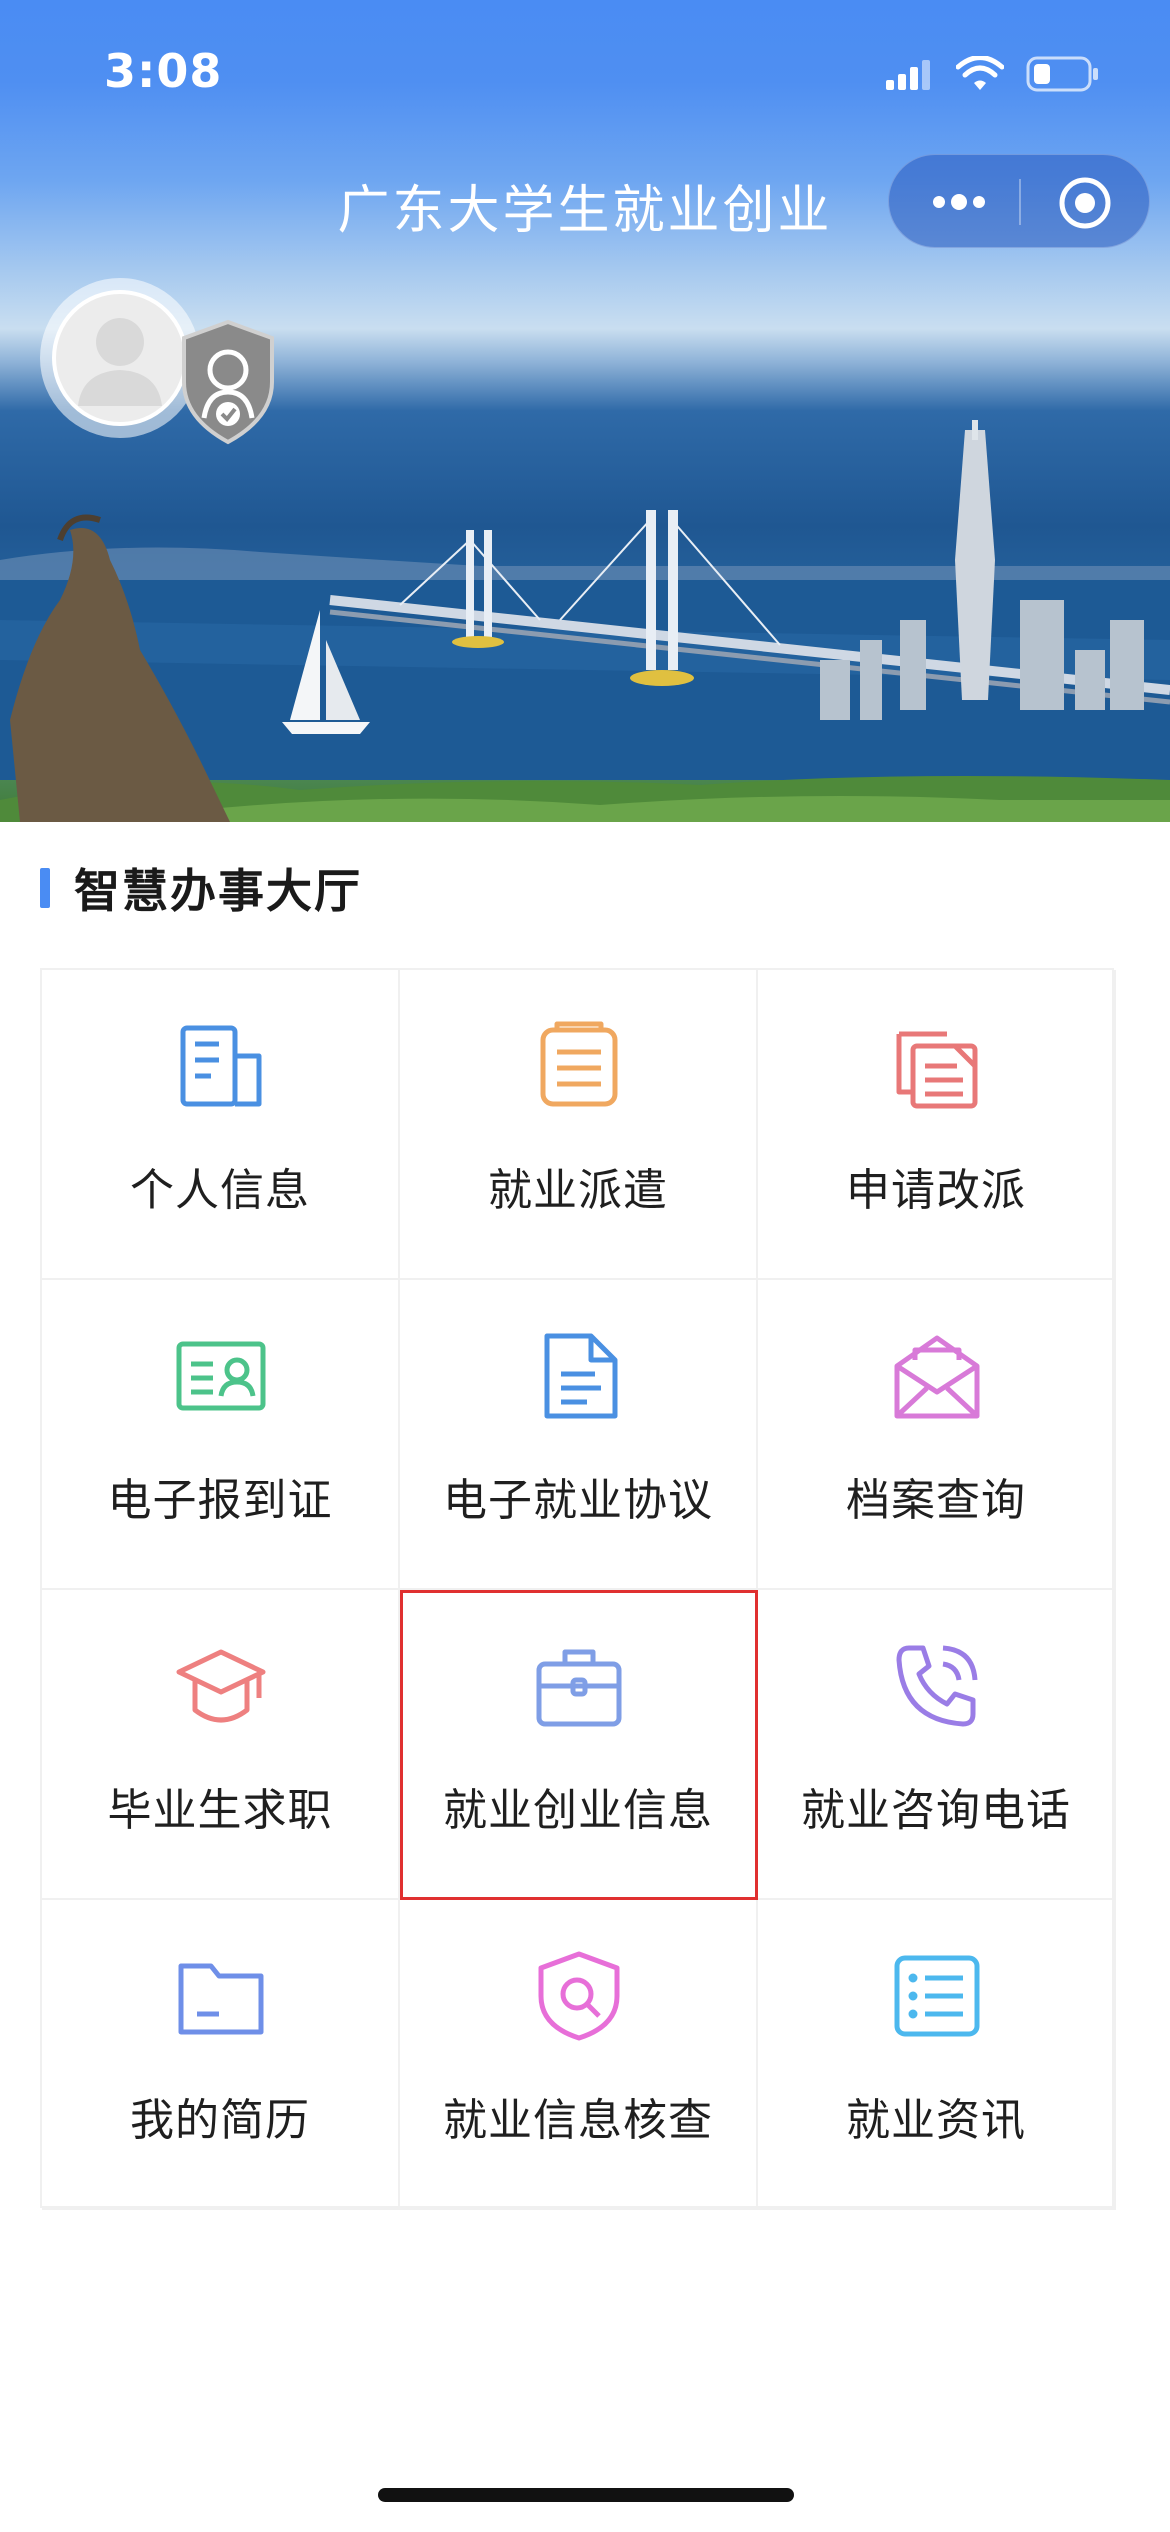 This screenshot has height=2532, width=1170. What do you see at coordinates (937, 1377) in the screenshot?
I see `envelope-icon` at bounding box center [937, 1377].